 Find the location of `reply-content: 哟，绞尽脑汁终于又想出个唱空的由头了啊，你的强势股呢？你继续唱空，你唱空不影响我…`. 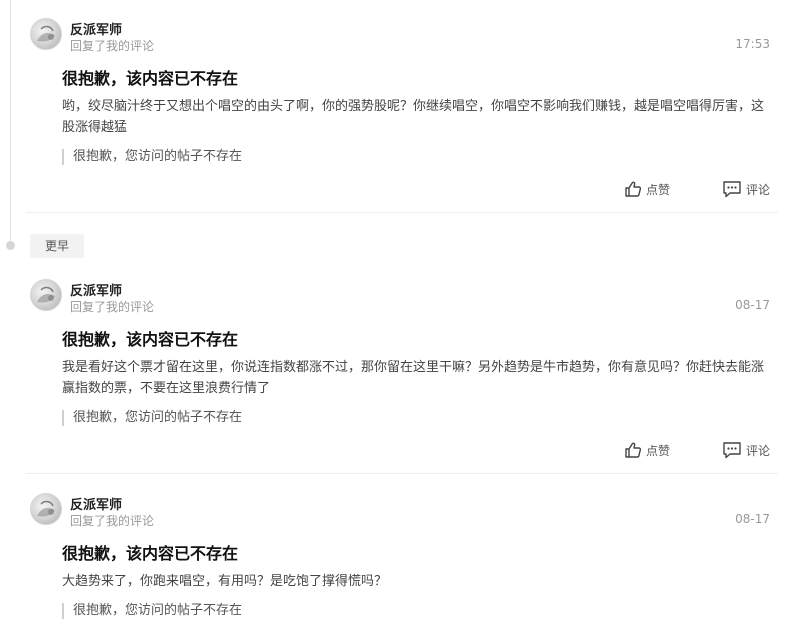

reply-content: 哟，绞尽脑汁终于又想出个唱空的由头了啊，你的强势股呢？你继续唱空，你唱空不影响我… is located at coordinates (413, 117).